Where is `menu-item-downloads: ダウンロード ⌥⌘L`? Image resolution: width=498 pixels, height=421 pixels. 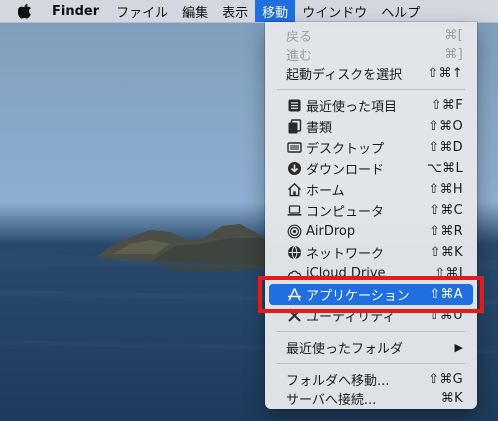
menu-item-downloads: ダウンロード ⌥⌘L is located at coordinates (371, 168).